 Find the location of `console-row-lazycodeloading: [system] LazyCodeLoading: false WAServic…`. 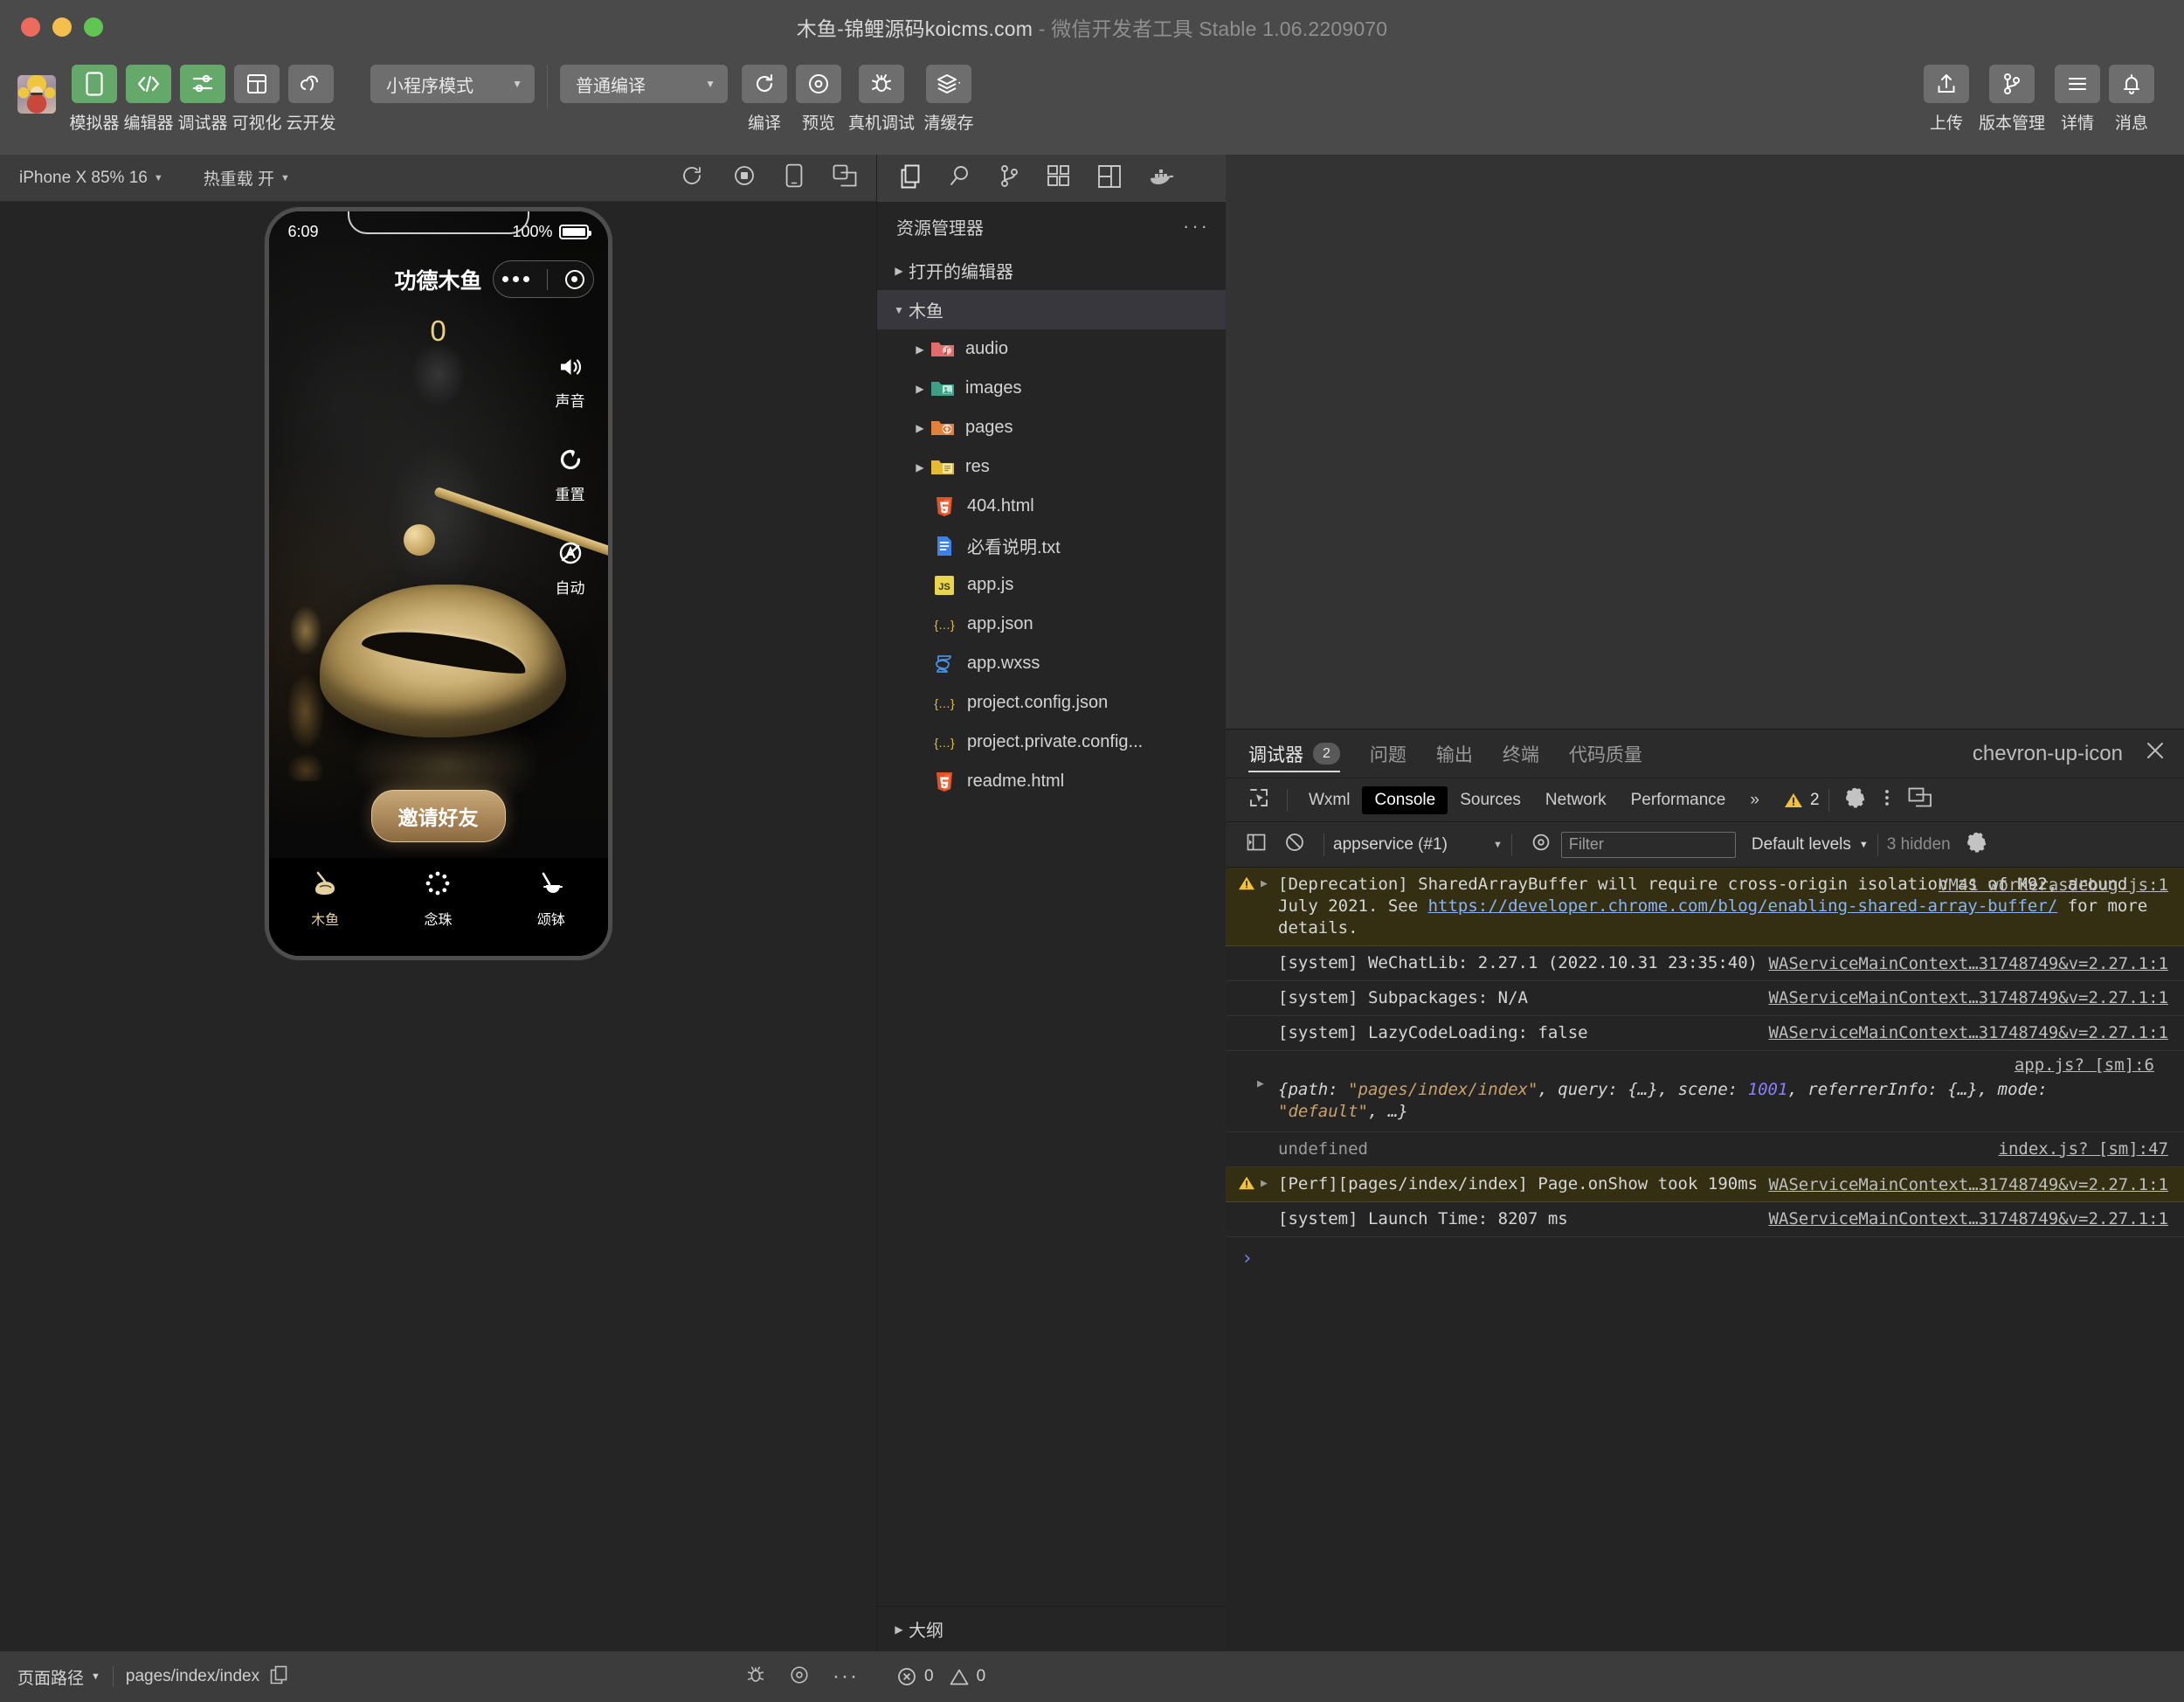

console-row-lazycodeloading: [system] LazyCodeLoading: false WAServic… is located at coordinates (1705, 1034).